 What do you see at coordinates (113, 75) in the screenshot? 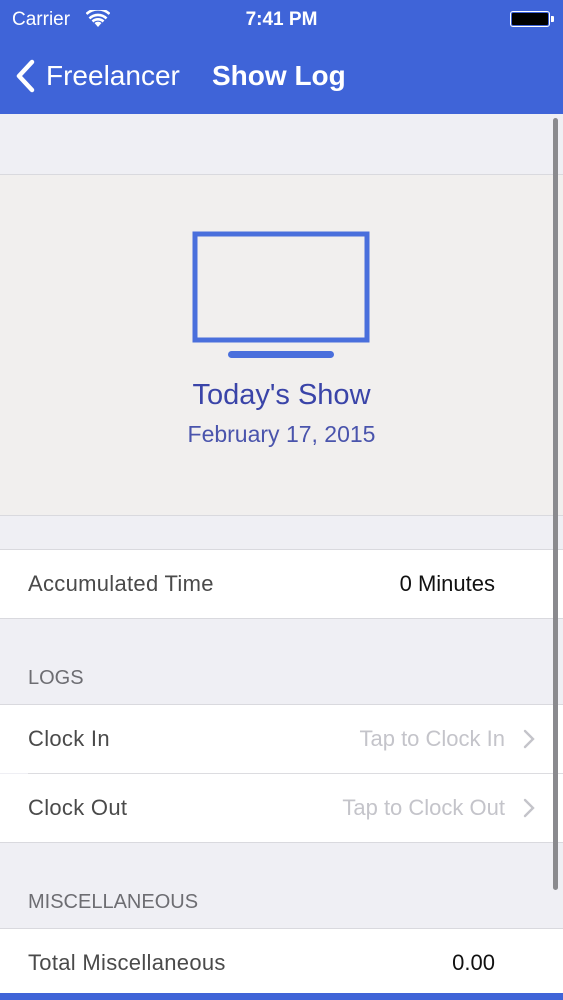
I see `back-label: Freelancer` at bounding box center [113, 75].